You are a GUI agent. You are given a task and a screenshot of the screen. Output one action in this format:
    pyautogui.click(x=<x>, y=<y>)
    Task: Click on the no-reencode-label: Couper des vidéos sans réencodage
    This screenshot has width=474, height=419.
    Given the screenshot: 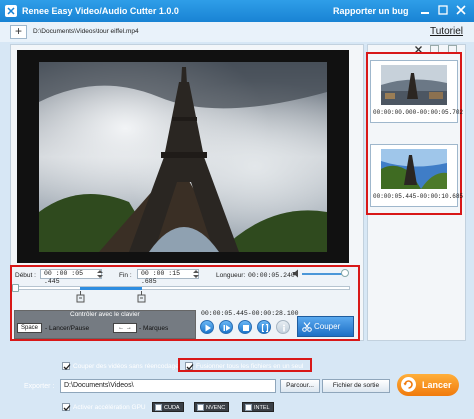 What is the action you would take?
    pyautogui.click(x=126, y=366)
    